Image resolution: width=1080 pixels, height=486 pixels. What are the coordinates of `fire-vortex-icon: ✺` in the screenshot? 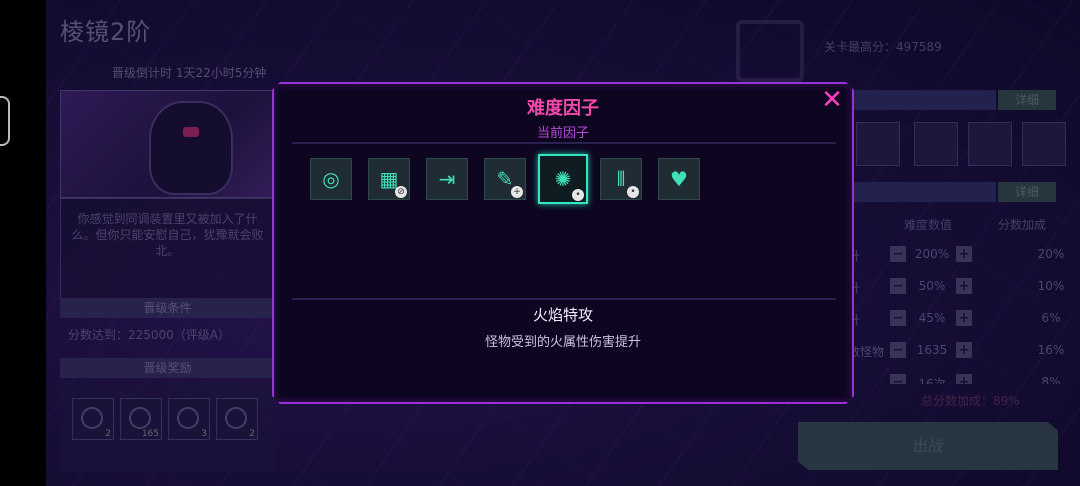 It's located at (563, 179).